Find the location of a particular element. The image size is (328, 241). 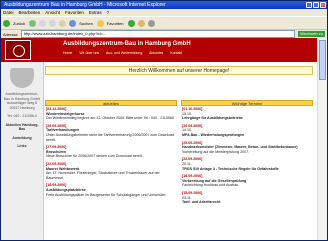

address-label: Adresse is located at coordinates (10, 34).